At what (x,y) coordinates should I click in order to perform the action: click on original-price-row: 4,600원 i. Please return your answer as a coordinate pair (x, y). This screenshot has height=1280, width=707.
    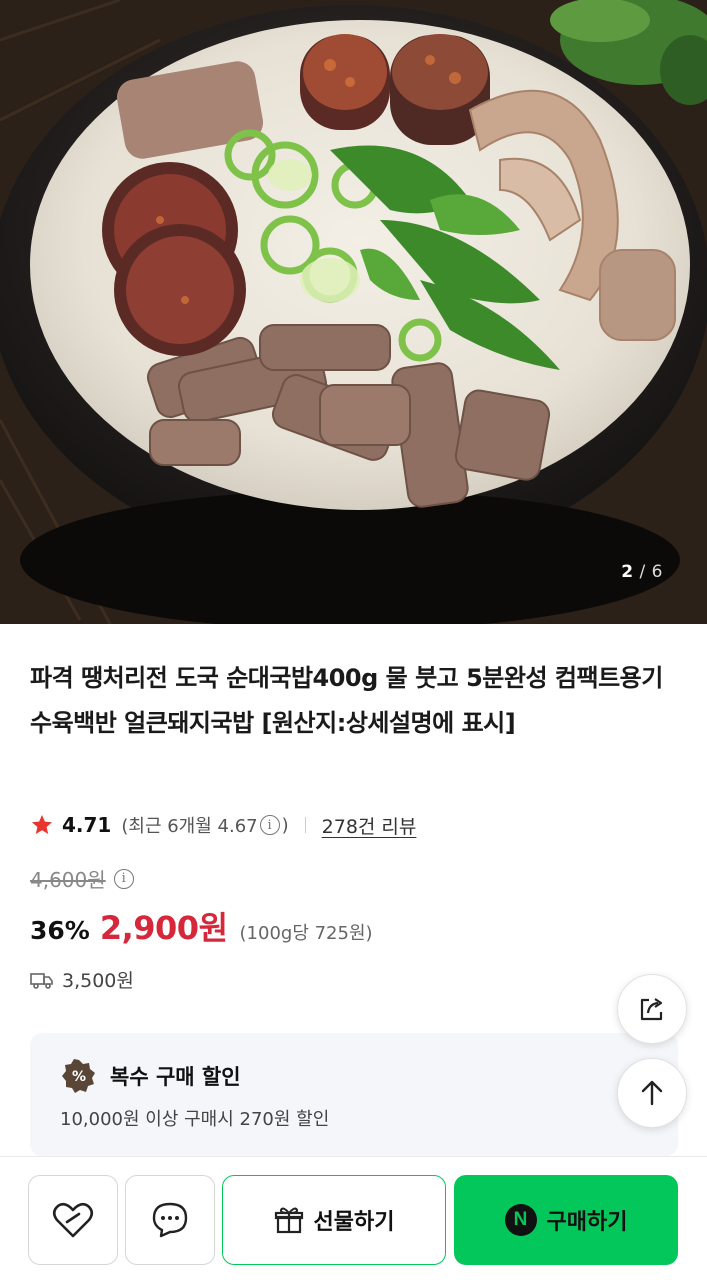
    Looking at the image, I should click on (83, 878).